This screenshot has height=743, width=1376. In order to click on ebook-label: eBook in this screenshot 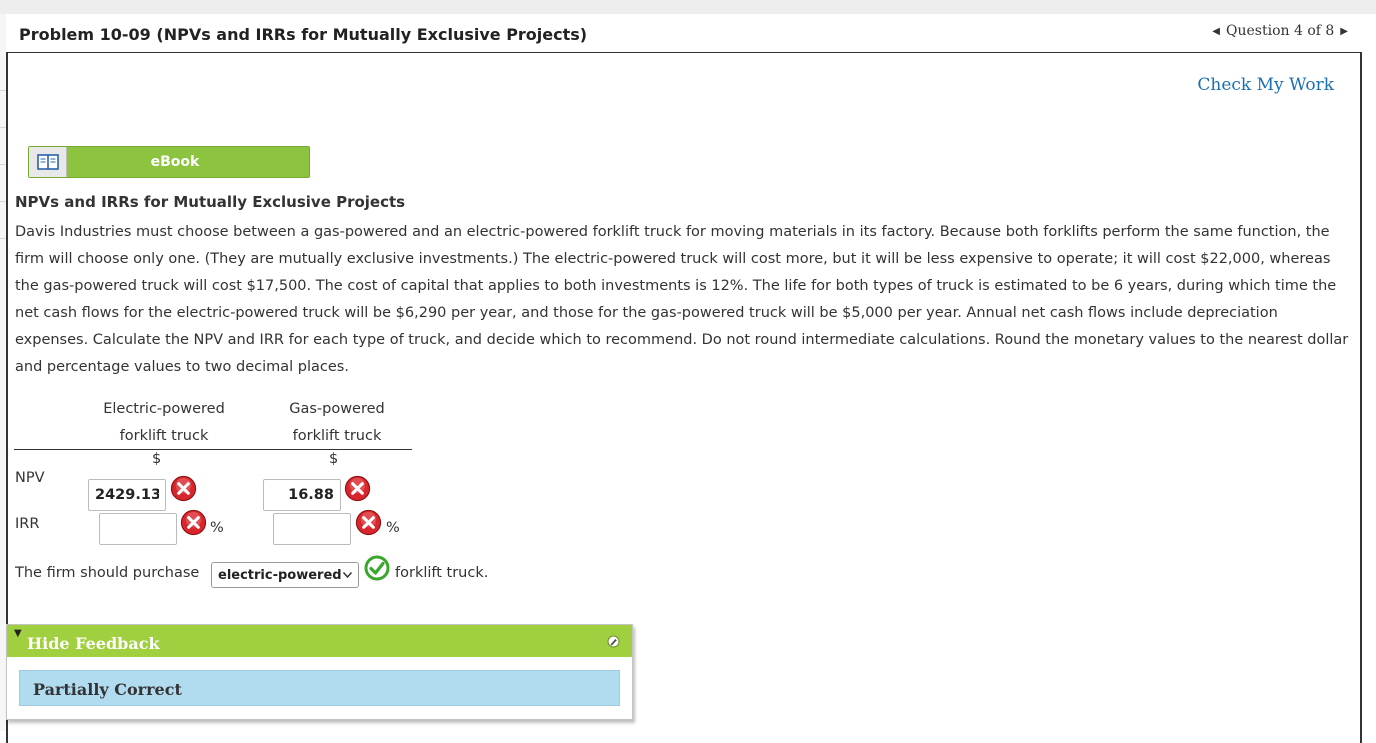, I will do `click(175, 162)`.